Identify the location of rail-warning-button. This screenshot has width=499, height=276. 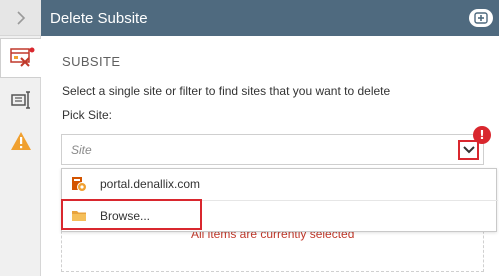
(20, 141).